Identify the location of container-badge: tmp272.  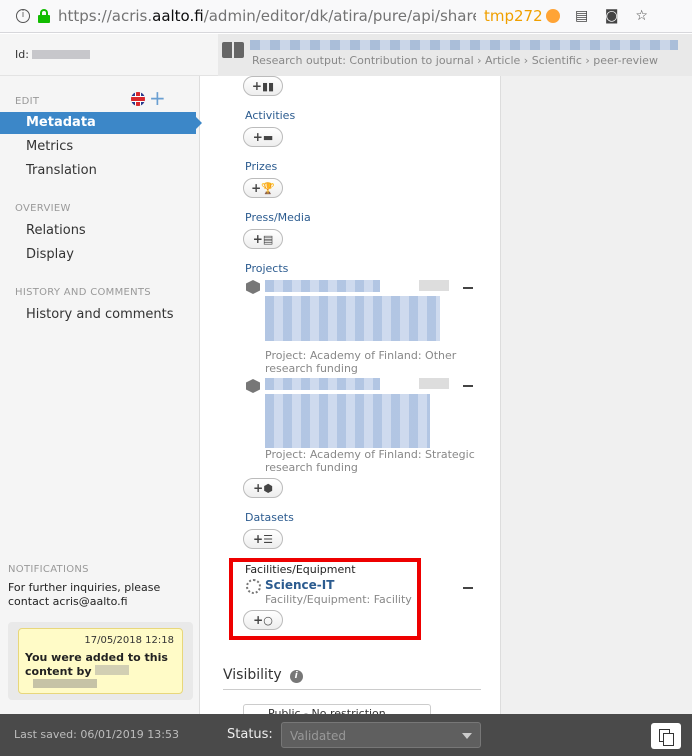
(522, 16).